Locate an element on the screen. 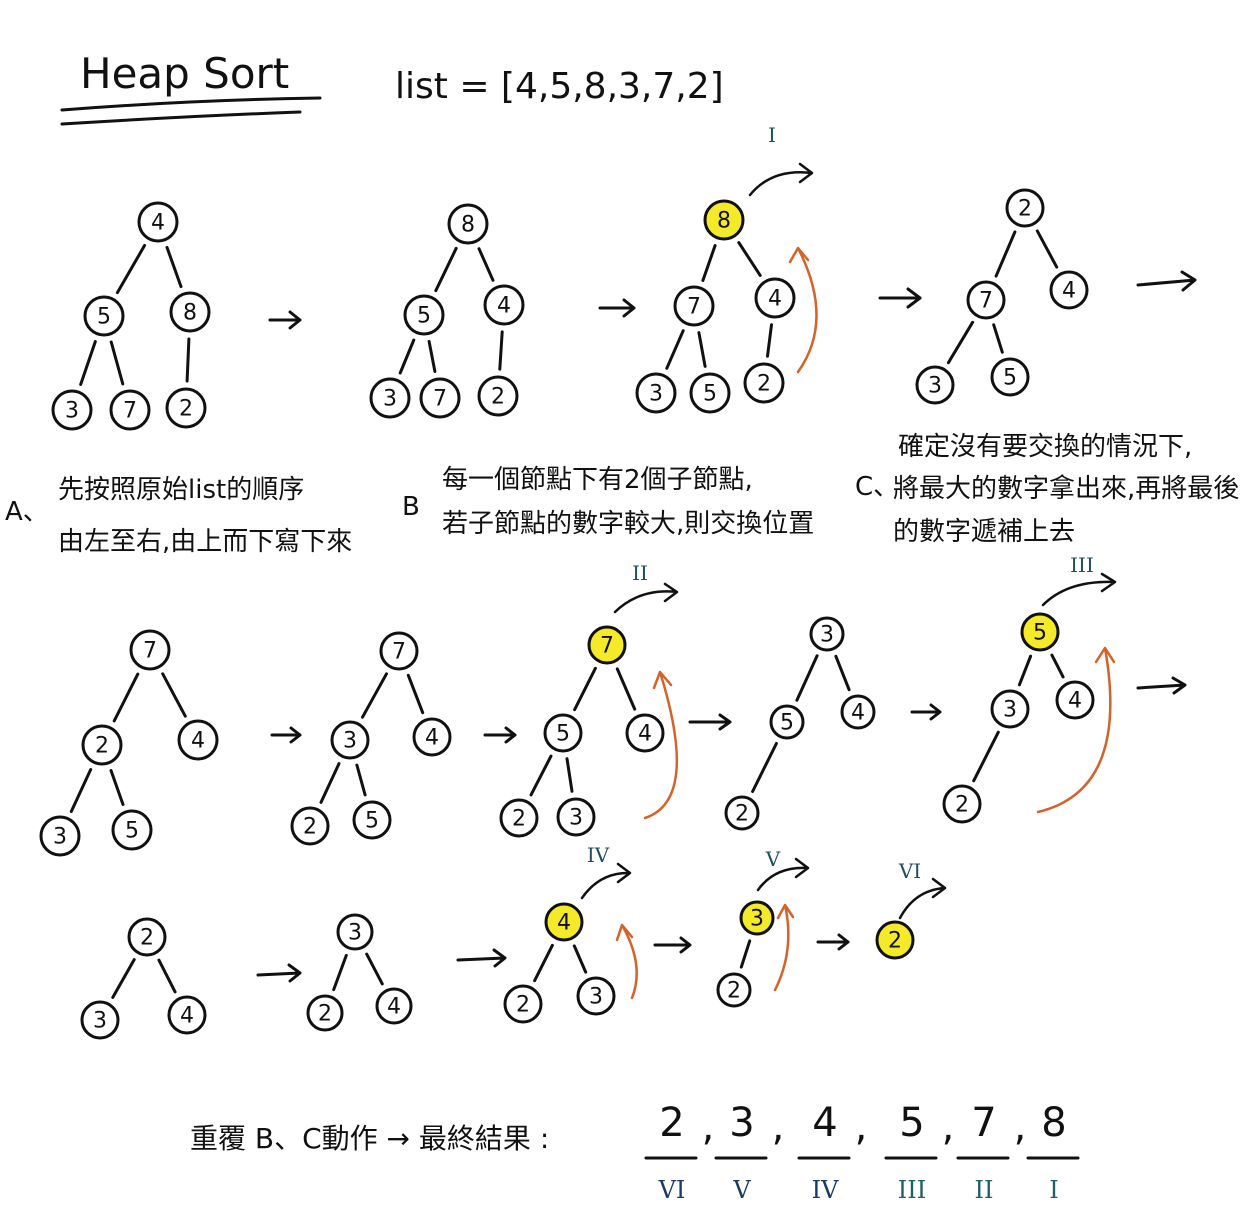 The height and width of the screenshot is (1231, 1252). result-order-label: V is located at coordinates (741, 1190).